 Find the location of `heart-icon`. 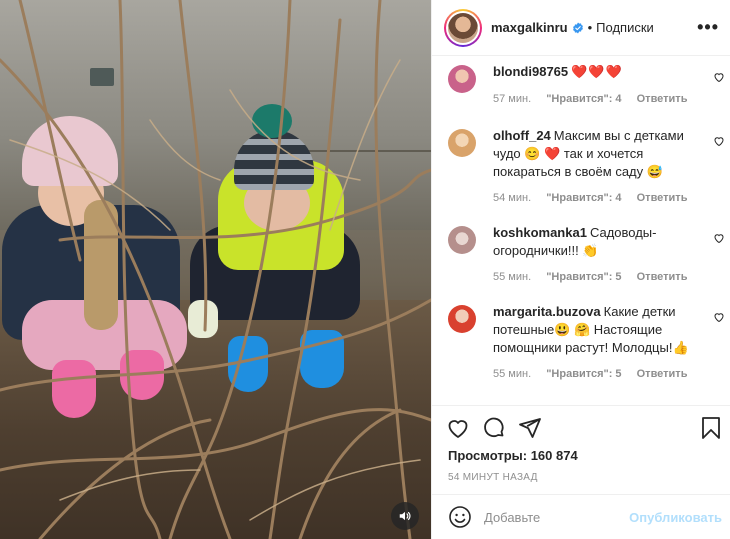

heart-icon is located at coordinates (458, 428).